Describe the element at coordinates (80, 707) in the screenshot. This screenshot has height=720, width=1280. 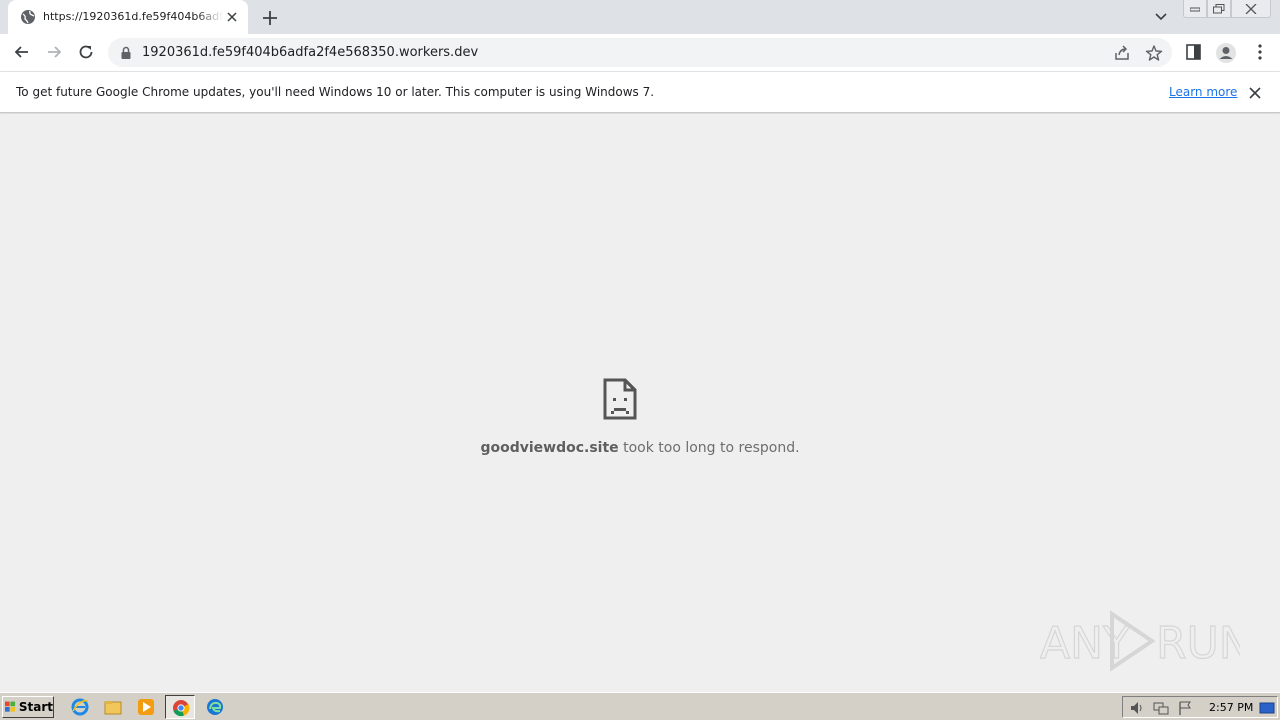
I see `internet-explorer-icon` at that location.